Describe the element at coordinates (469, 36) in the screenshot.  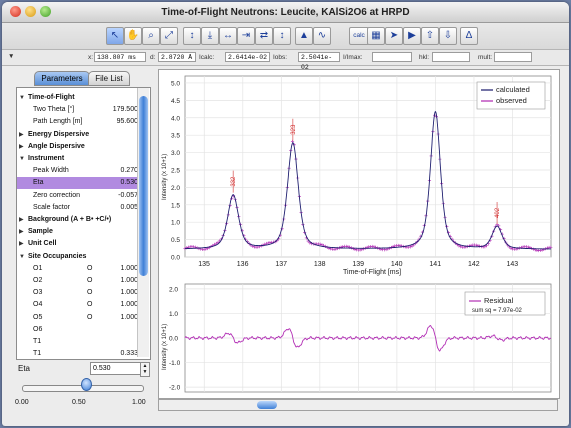
I see `delta-icon: Δ` at that location.